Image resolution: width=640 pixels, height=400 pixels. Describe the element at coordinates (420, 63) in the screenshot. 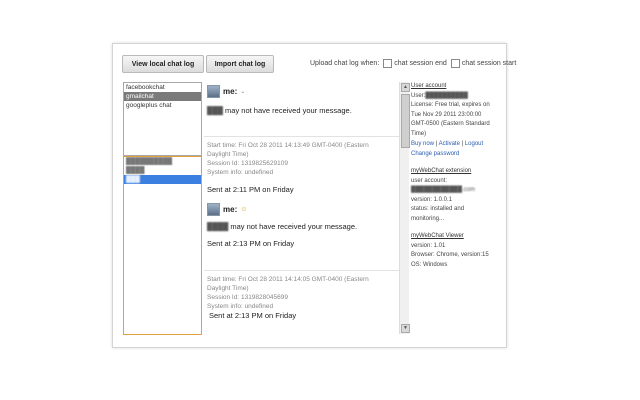

I see `session-end-label: chat session end` at that location.